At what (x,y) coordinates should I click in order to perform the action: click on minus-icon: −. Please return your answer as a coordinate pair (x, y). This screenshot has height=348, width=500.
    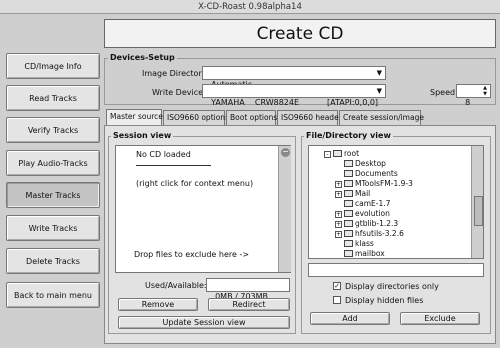
    Looking at the image, I should click on (285, 152).